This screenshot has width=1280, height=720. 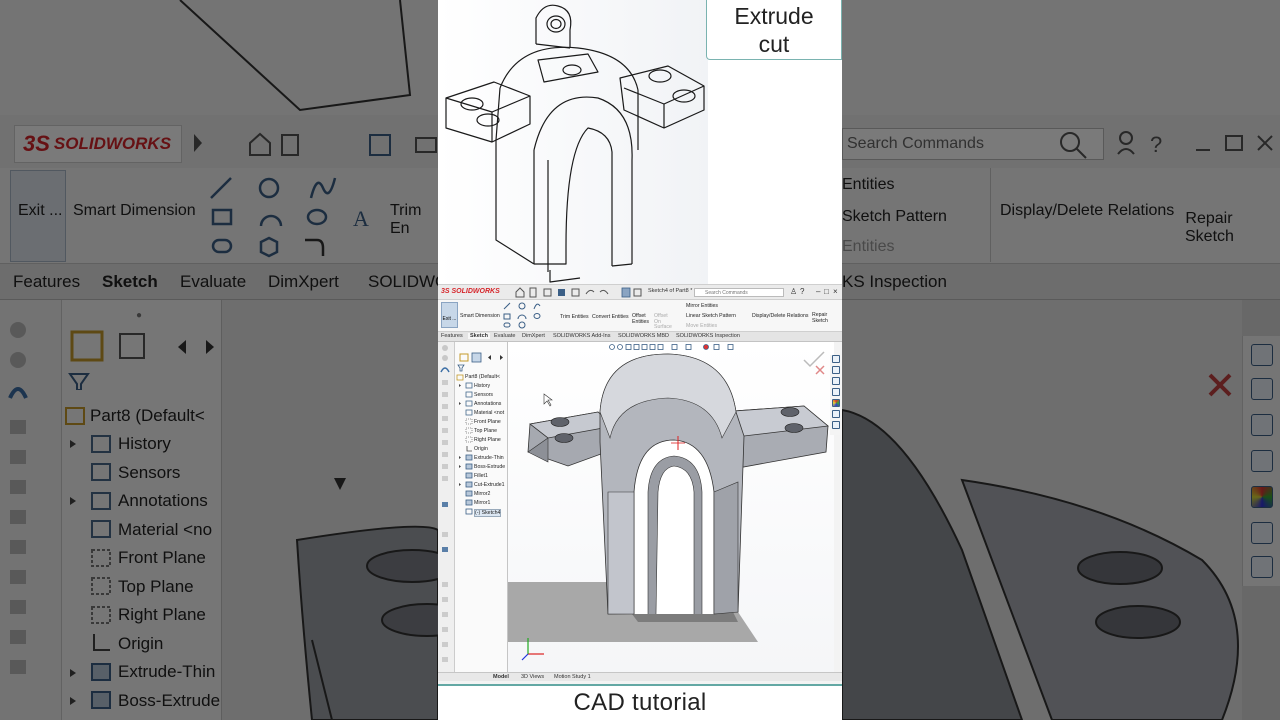 I want to click on step-callout: Extrude cut, so click(x=774, y=30).